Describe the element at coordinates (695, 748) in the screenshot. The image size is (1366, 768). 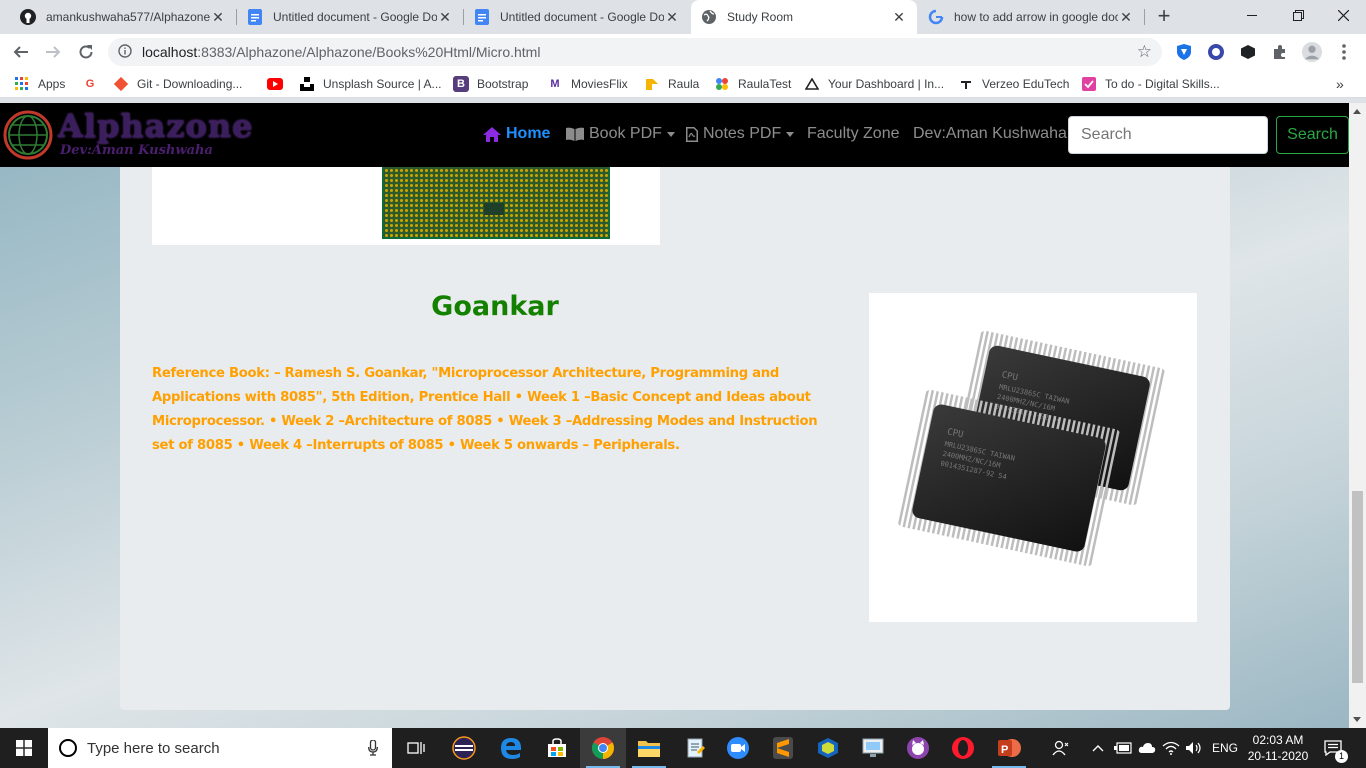
I see `notepad-icon` at that location.